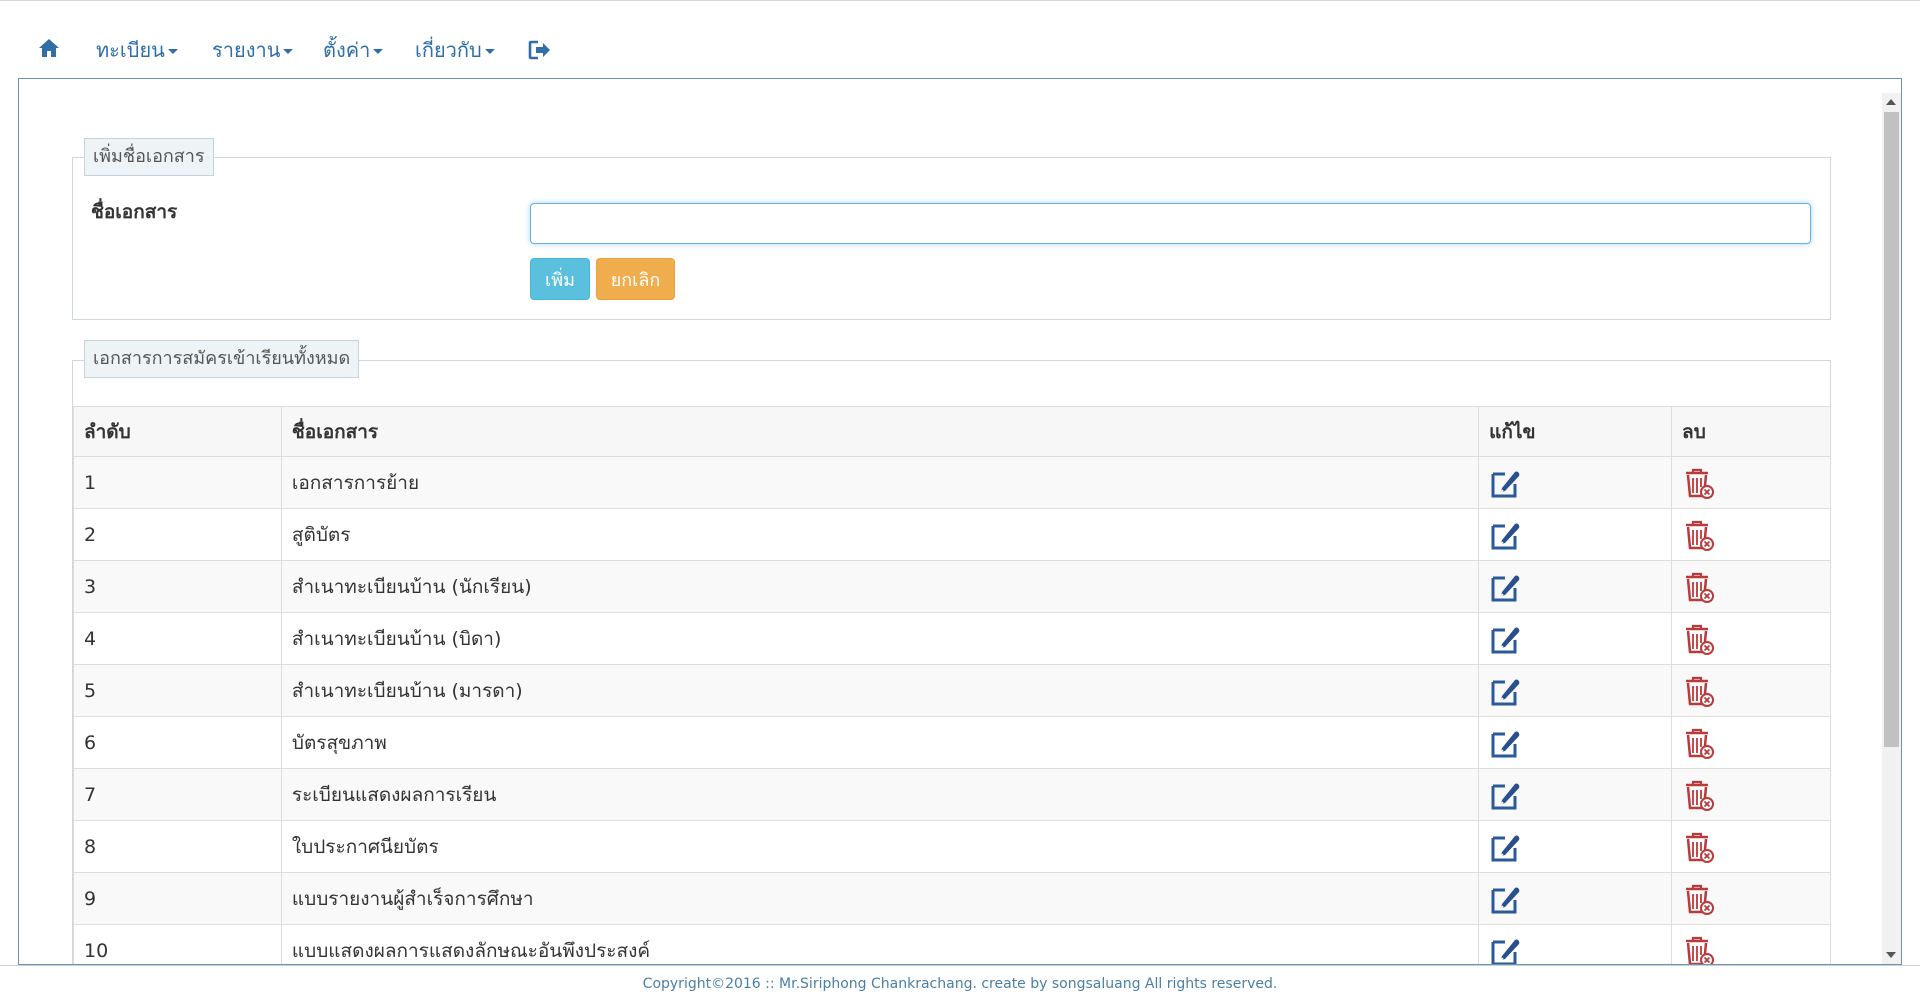  I want to click on row-no: 9, so click(177, 898).